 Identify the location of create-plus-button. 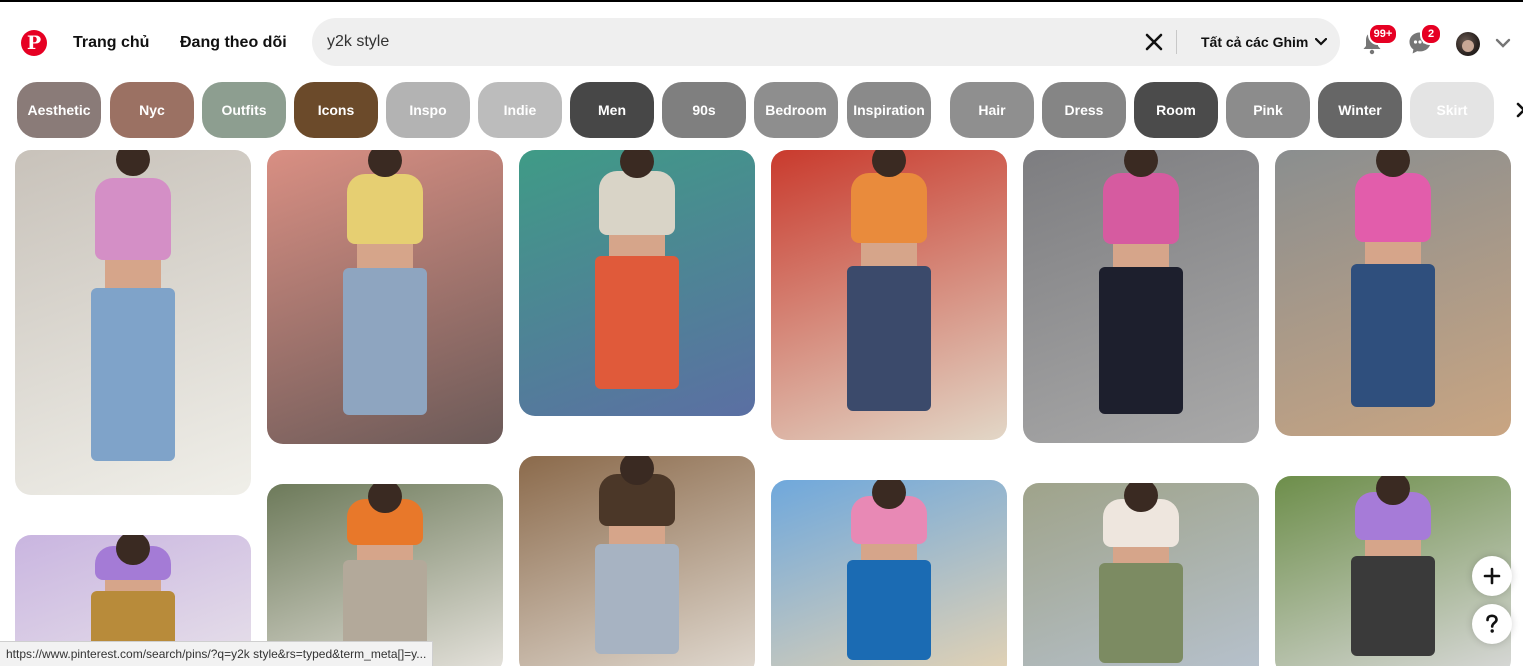
(1492, 576).